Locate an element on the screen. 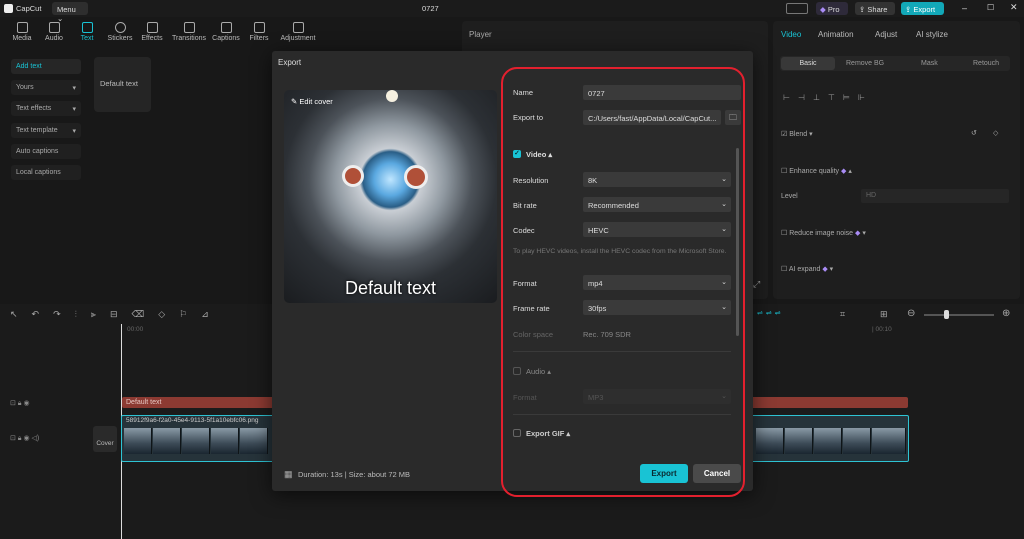 This screenshot has height=539, width=1024. maximize-icon: ☐ is located at coordinates (990, 7).